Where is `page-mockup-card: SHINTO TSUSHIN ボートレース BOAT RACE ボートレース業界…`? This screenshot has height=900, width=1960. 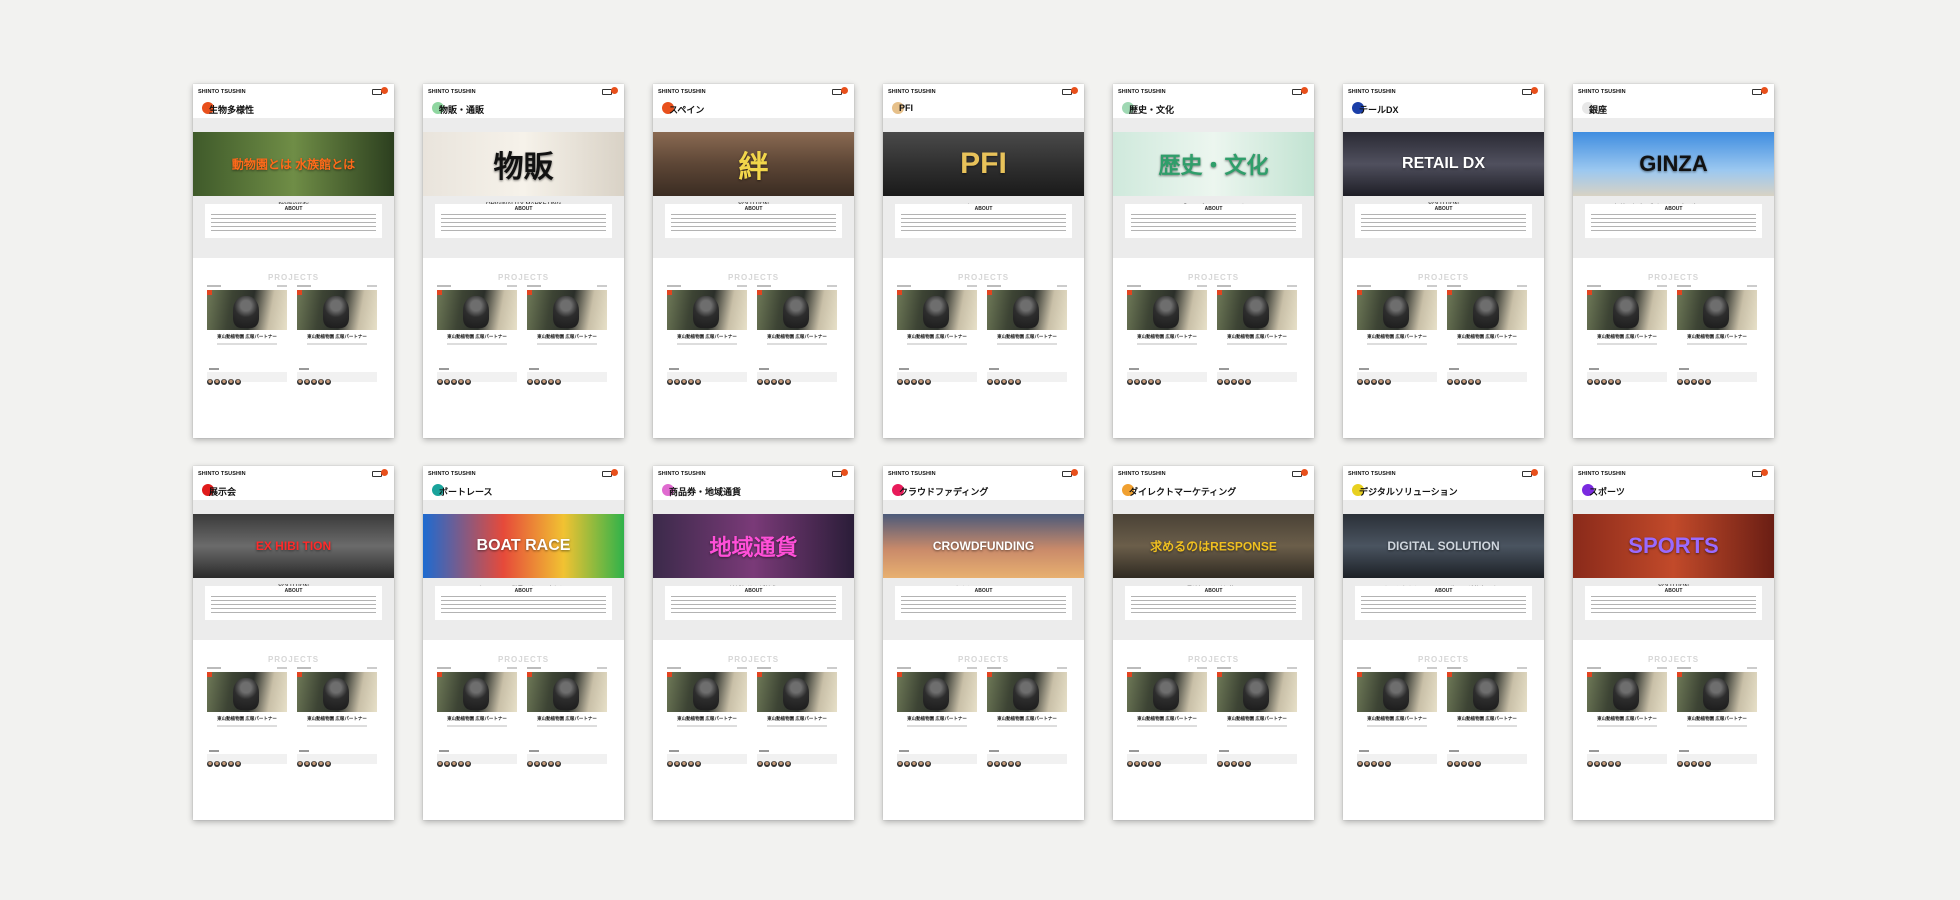
page-mockup-card: SHINTO TSUSHIN ボートレース BOAT RACE ボートレース業界… is located at coordinates (523, 643).